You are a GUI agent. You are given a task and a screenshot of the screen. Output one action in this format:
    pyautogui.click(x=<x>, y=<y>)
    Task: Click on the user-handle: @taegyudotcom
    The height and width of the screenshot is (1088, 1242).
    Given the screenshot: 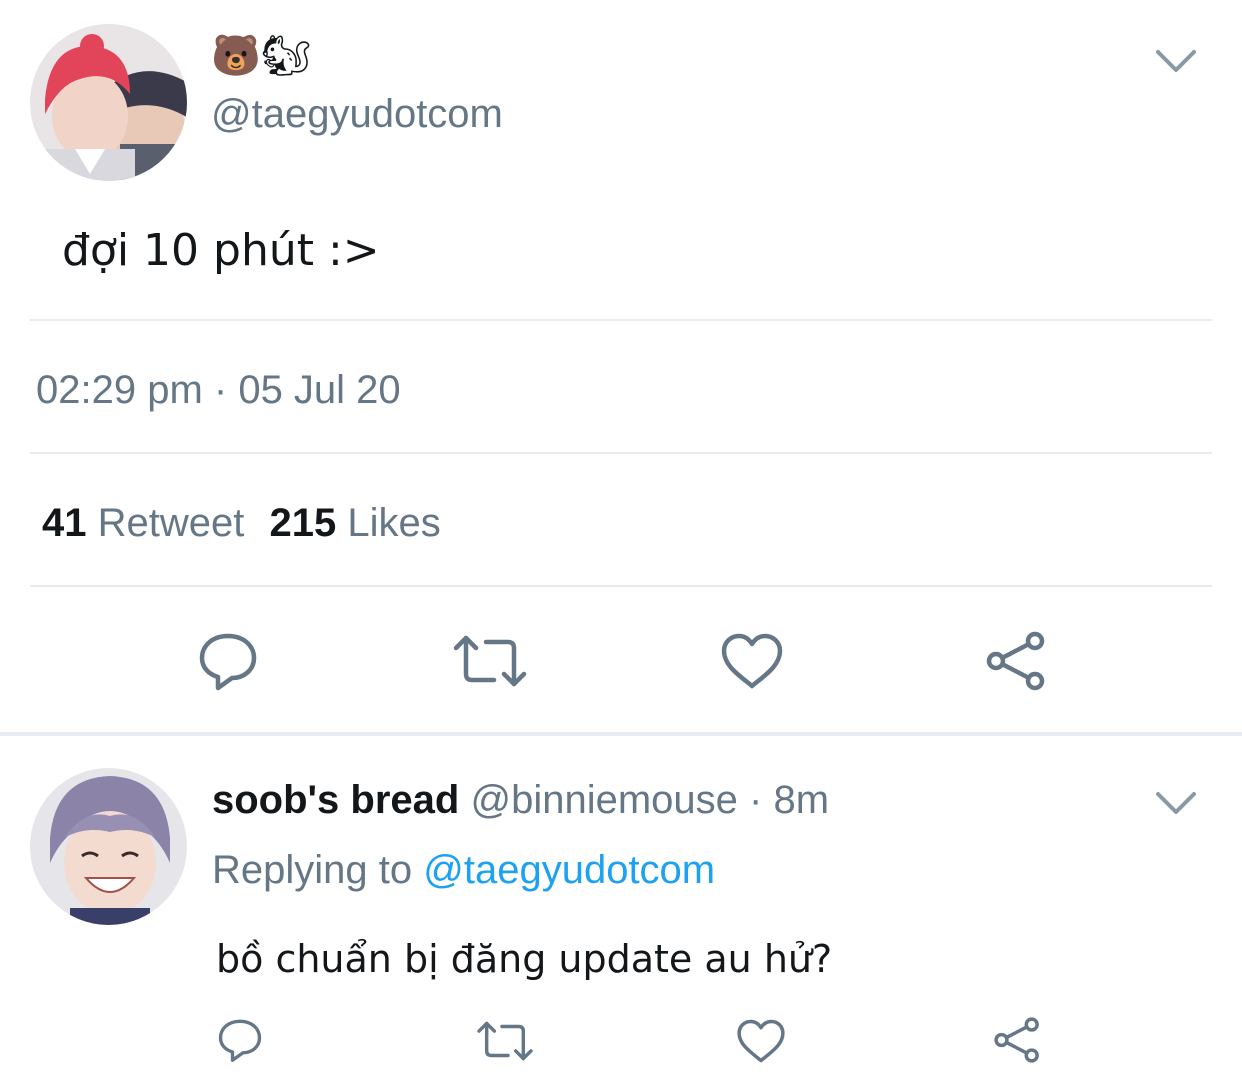 What is the action you would take?
    pyautogui.click(x=357, y=114)
    